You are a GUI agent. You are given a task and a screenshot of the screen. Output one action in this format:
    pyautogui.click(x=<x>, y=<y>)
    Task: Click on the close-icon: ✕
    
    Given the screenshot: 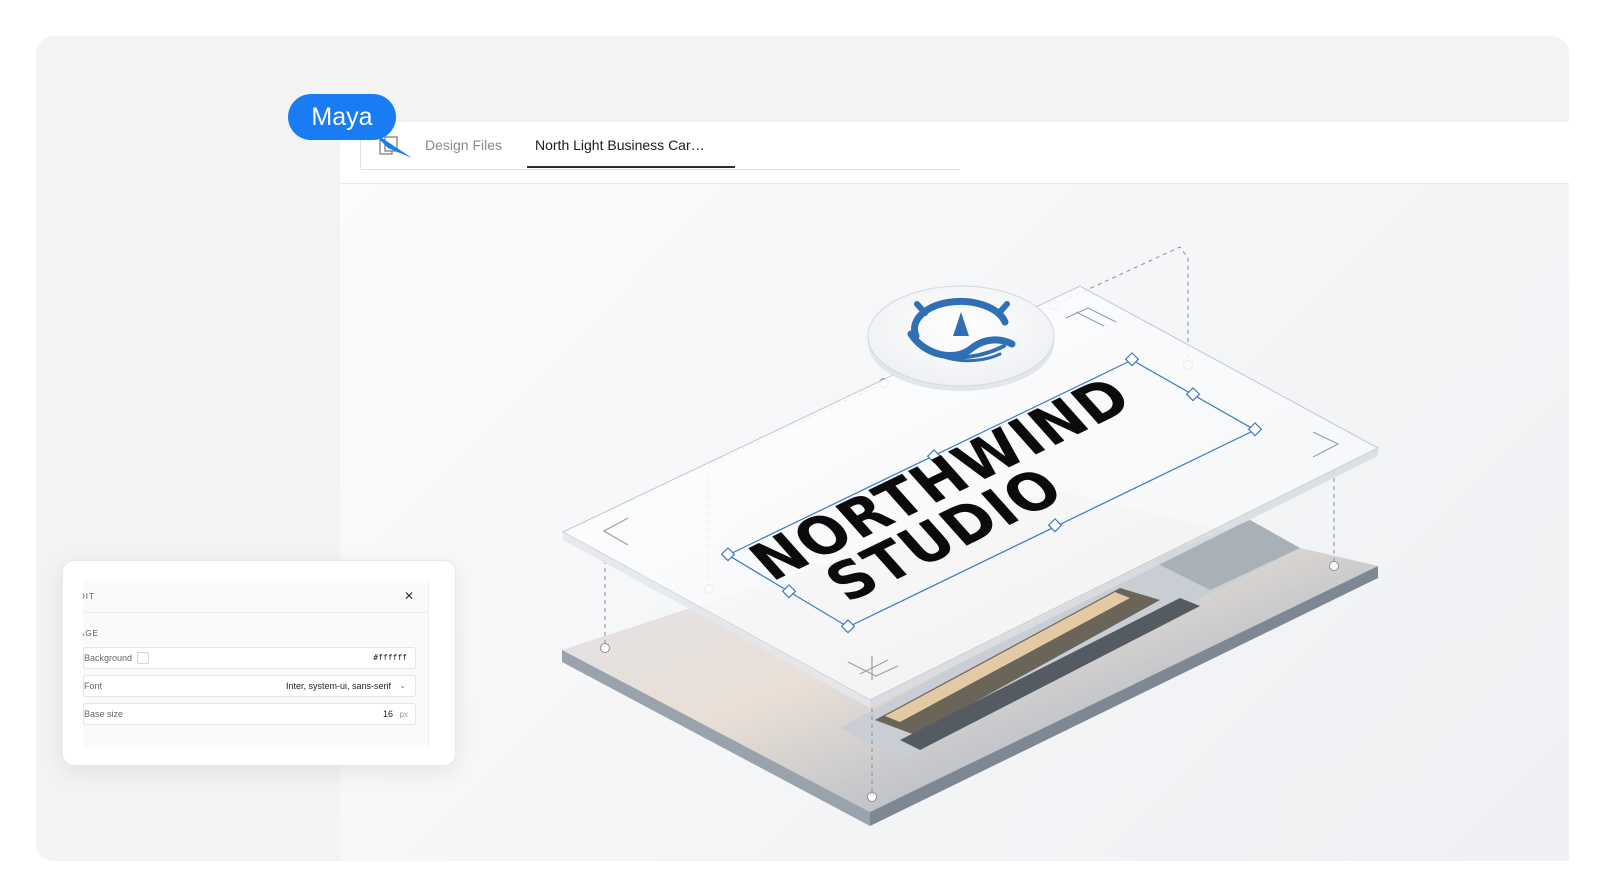 What is the action you would take?
    pyautogui.click(x=409, y=596)
    